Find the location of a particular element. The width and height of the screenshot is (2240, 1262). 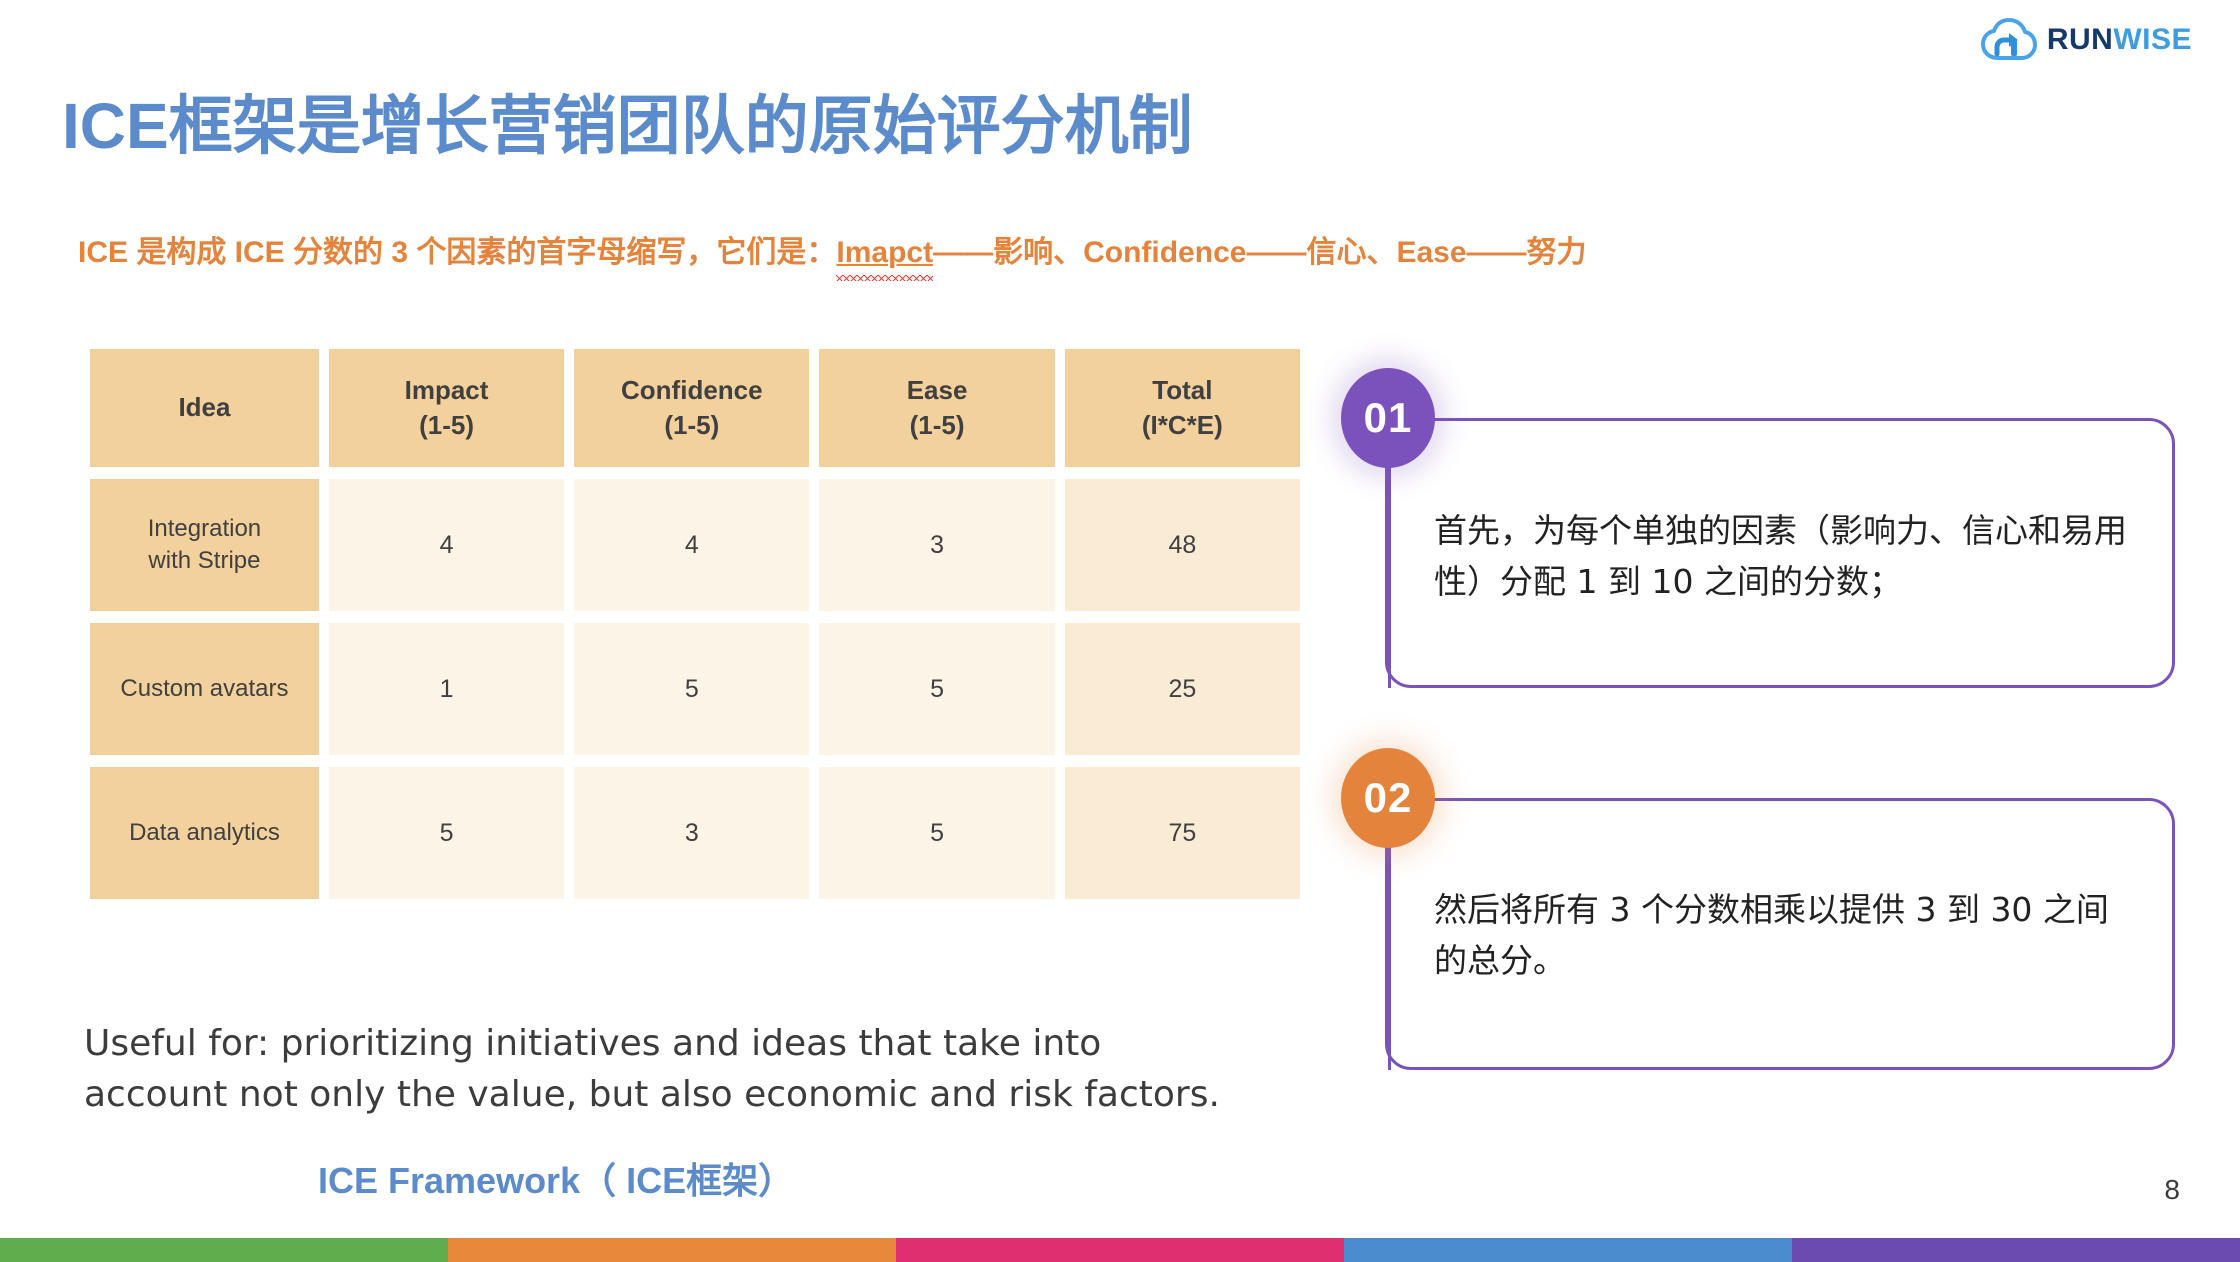

header-line-1: Impact is located at coordinates (446, 389).